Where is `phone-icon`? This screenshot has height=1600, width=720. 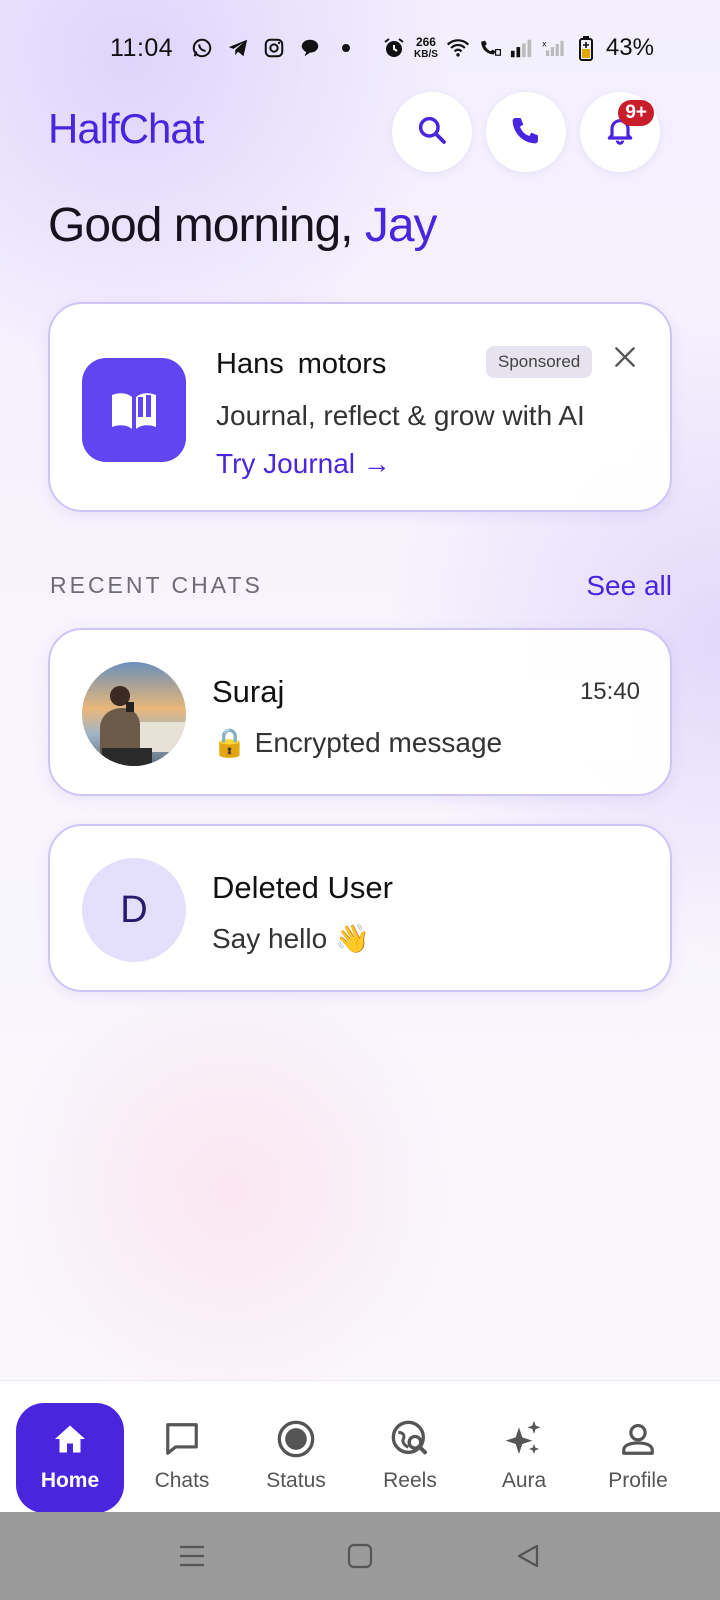
phone-icon is located at coordinates (526, 132).